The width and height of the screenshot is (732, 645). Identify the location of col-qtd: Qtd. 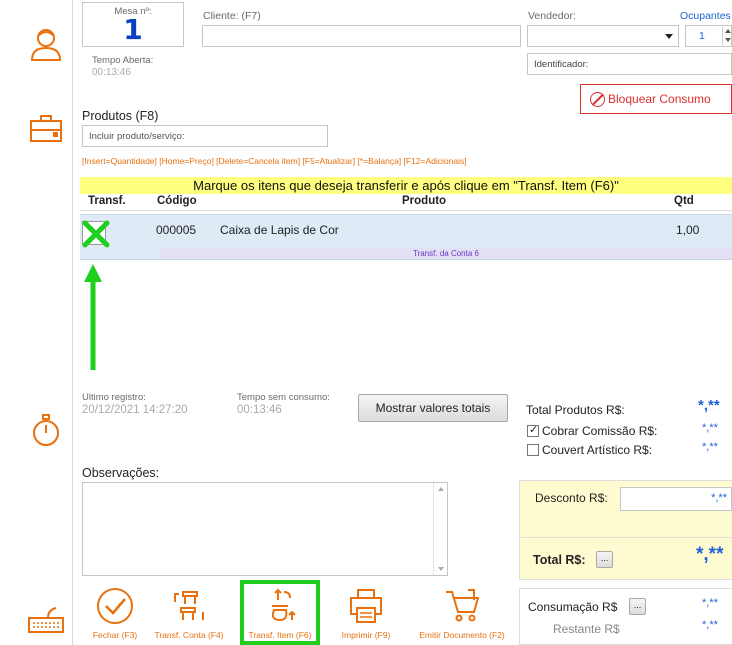
(684, 201).